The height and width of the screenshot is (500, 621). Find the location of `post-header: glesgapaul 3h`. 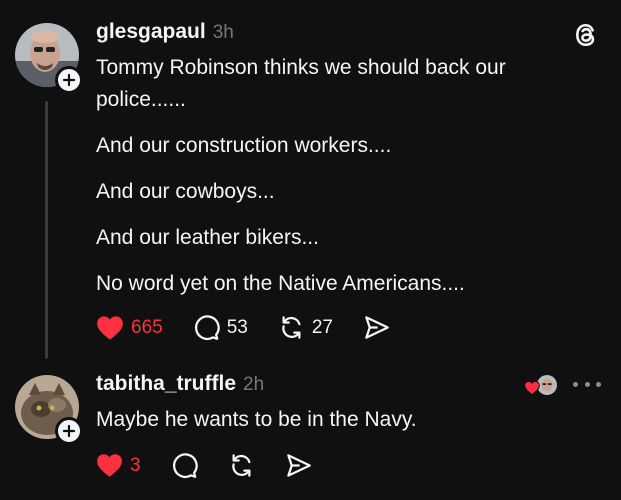

post-header: glesgapaul 3h is located at coordinates (165, 32).